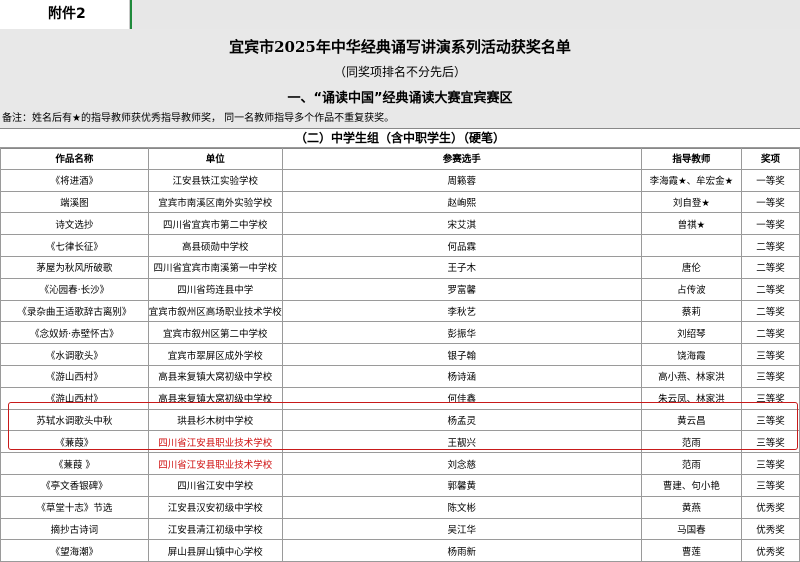 This screenshot has height=562, width=800. Describe the element at coordinates (74, 333) in the screenshot. I see `cell-work: 《念奴娇·赤壁怀古》` at that location.